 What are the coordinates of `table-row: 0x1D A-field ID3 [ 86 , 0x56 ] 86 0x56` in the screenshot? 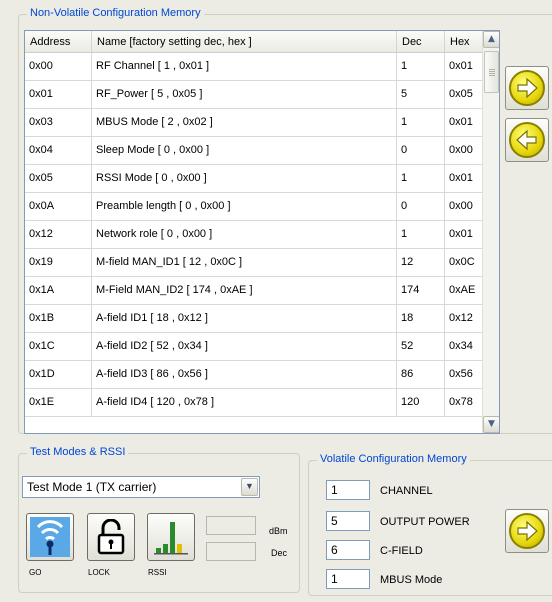 It's located at (254, 375).